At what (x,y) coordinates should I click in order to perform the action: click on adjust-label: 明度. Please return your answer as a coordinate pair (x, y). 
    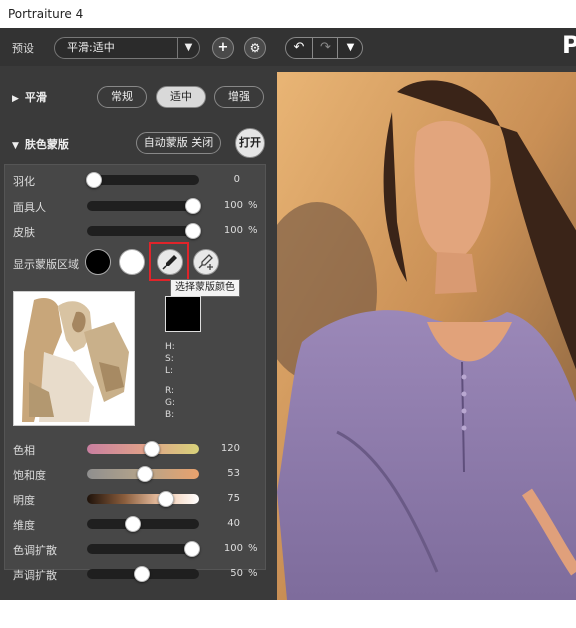
    Looking at the image, I should click on (24, 500).